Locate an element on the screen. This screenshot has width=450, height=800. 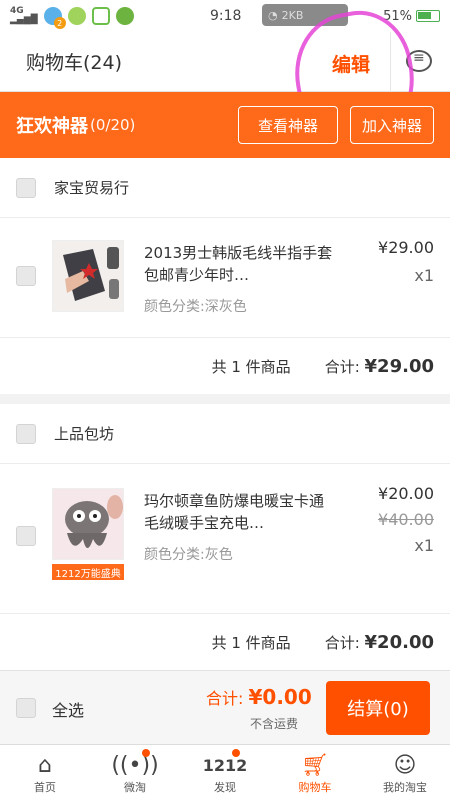
shop-summary: 共 1 件商品 合计: ¥29.00 is located at coordinates (225, 366).